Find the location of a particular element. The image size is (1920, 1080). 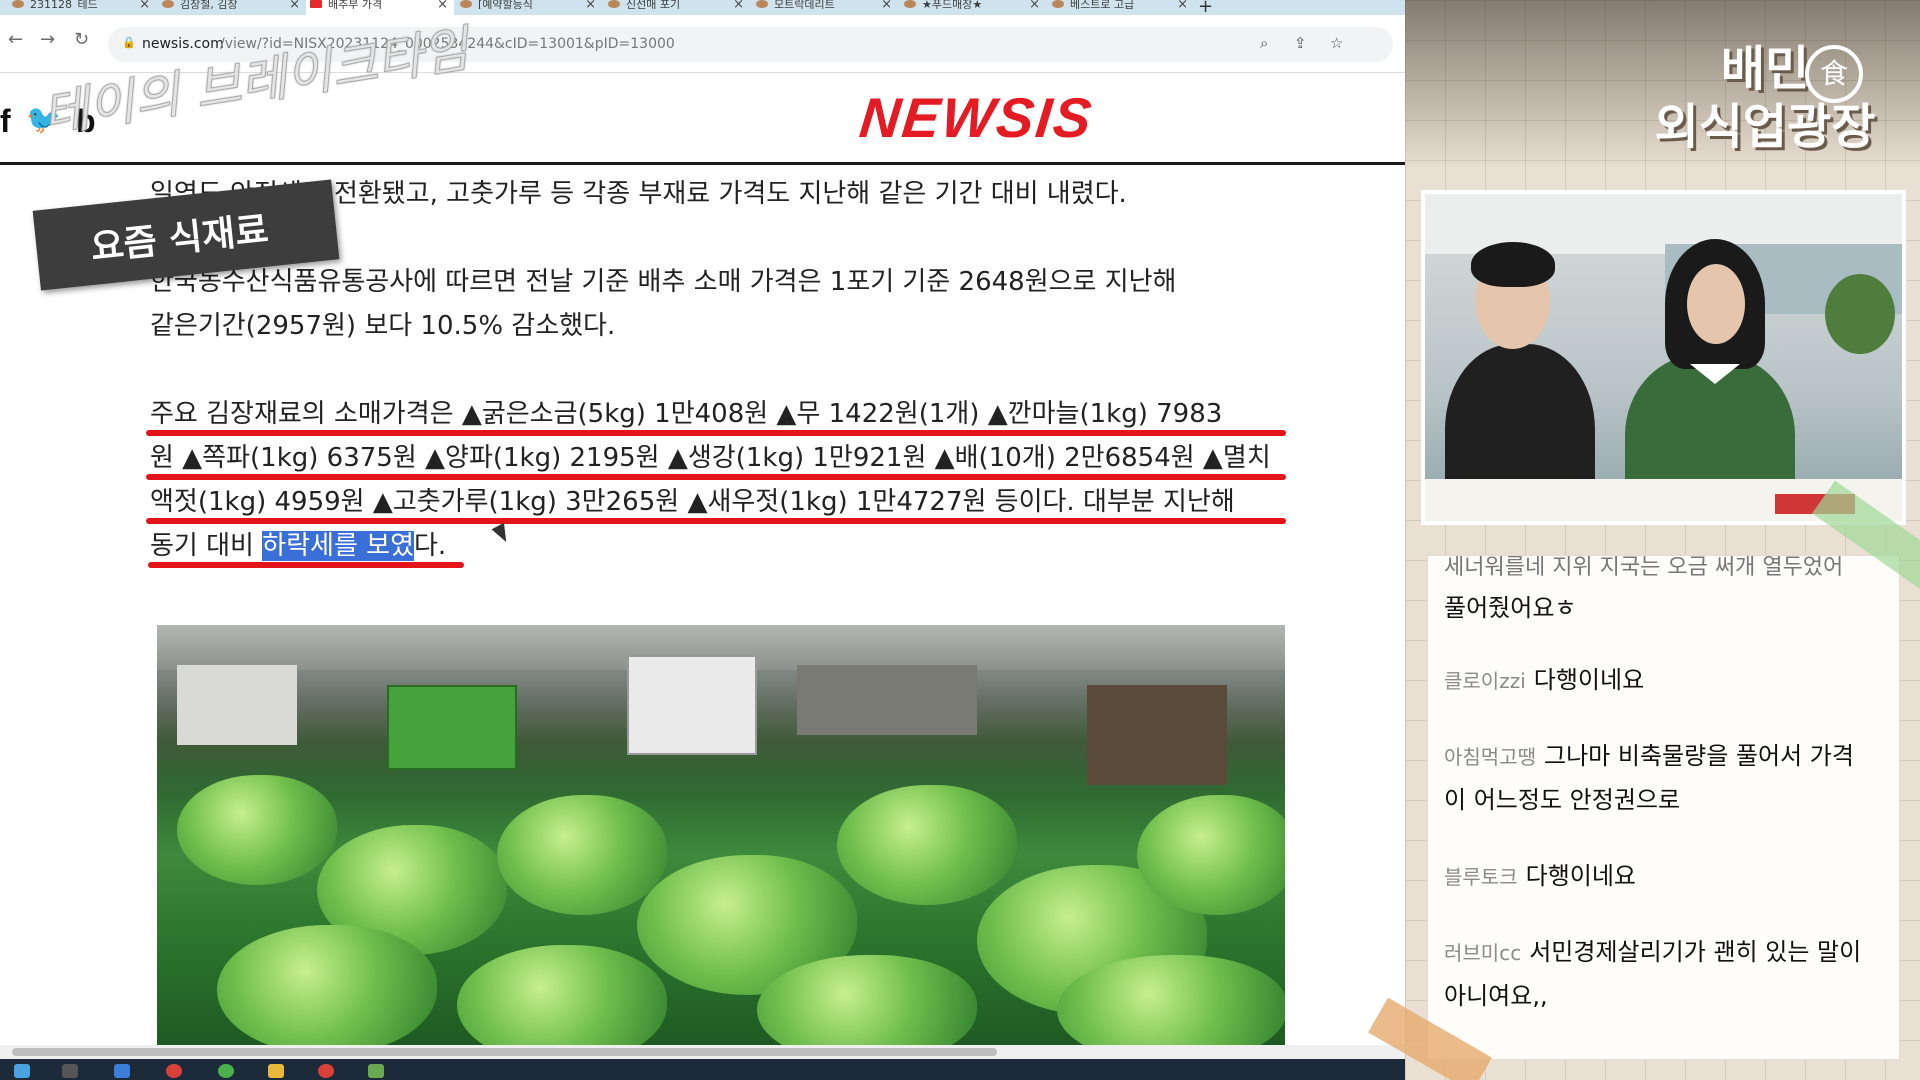

browser-tab: ★푸드매장★ × is located at coordinates (973, 7).